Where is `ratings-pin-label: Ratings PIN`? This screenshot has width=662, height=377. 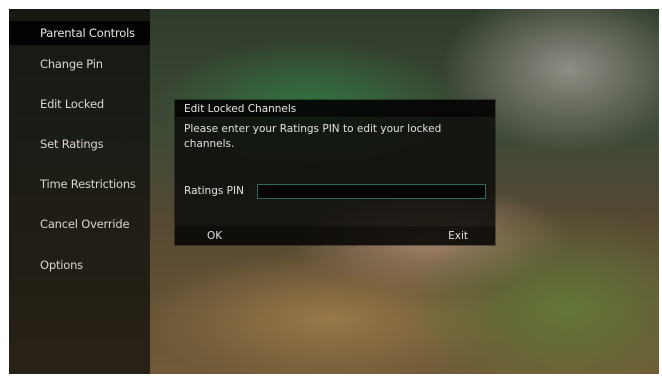 ratings-pin-label: Ratings PIN is located at coordinates (214, 191).